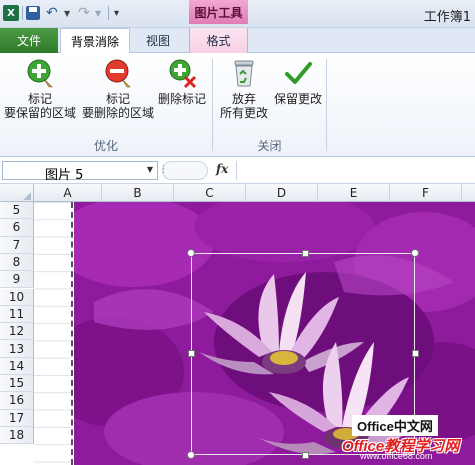  Describe the element at coordinates (17, 332) in the screenshot. I see `row-header: 12` at that location.